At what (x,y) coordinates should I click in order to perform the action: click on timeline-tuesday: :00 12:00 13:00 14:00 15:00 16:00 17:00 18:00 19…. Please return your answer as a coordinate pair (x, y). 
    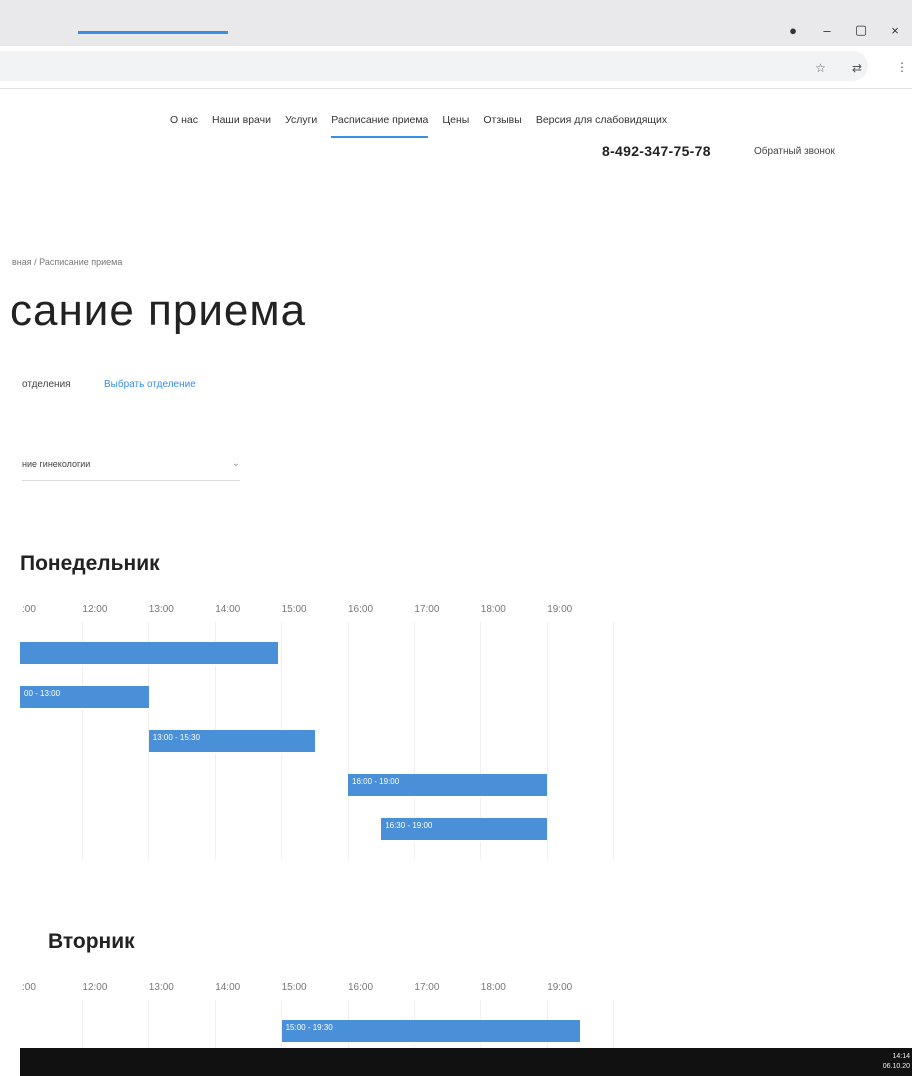
    Looking at the image, I should click on (310, 1013).